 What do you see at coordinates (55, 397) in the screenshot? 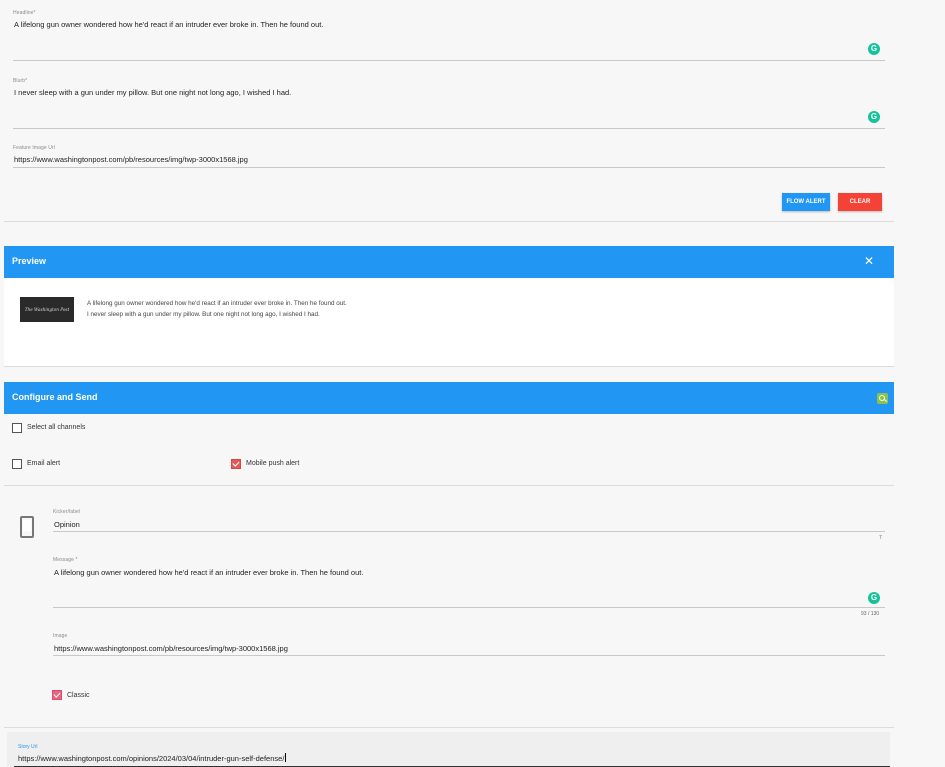
I see `configure-title: Configure and Send` at bounding box center [55, 397].